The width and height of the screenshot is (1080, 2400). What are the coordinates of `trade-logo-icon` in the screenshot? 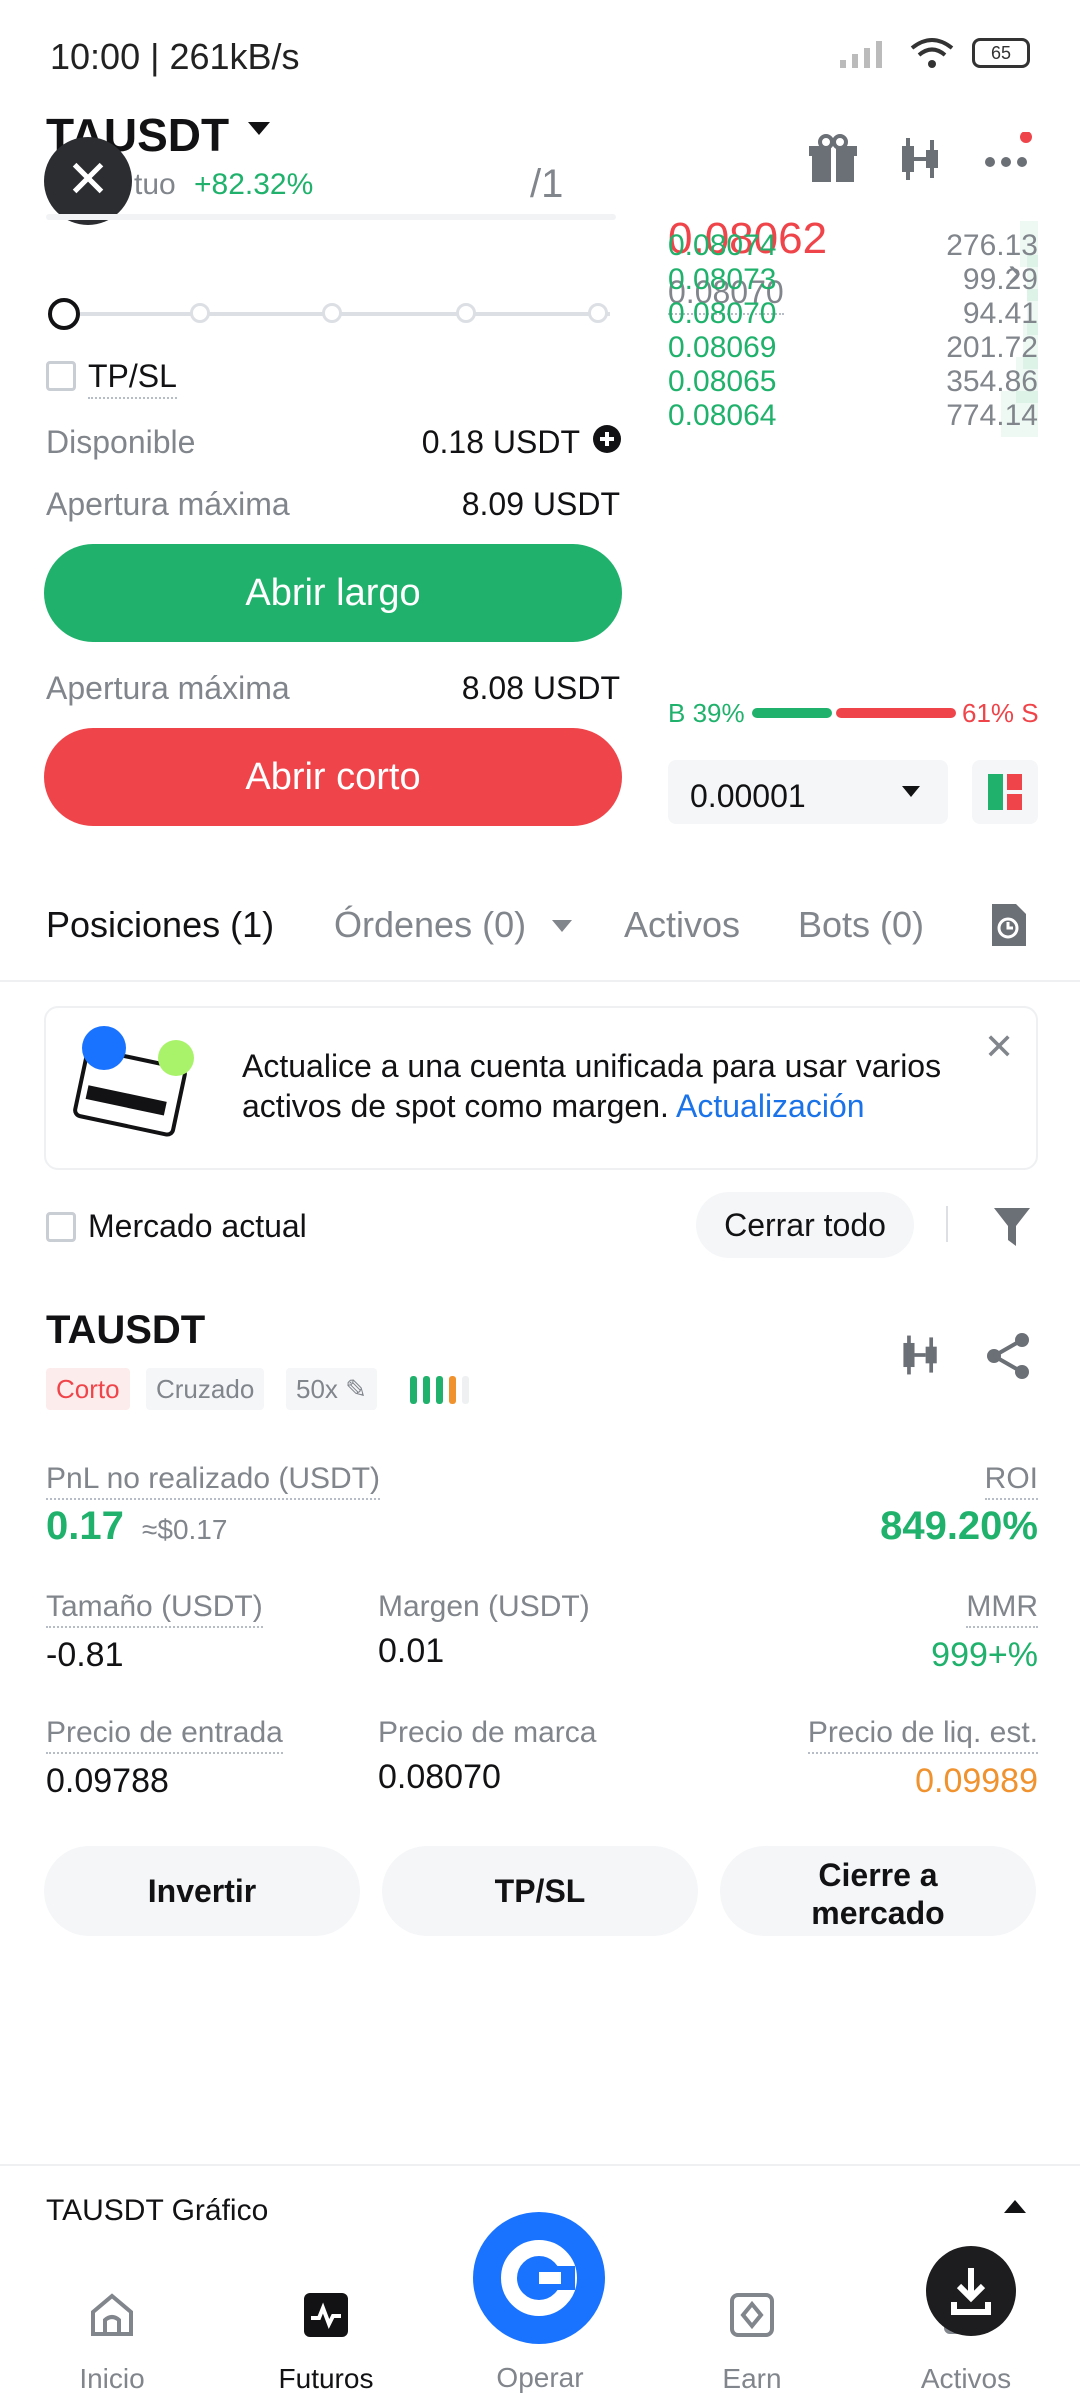 It's located at (539, 2278).